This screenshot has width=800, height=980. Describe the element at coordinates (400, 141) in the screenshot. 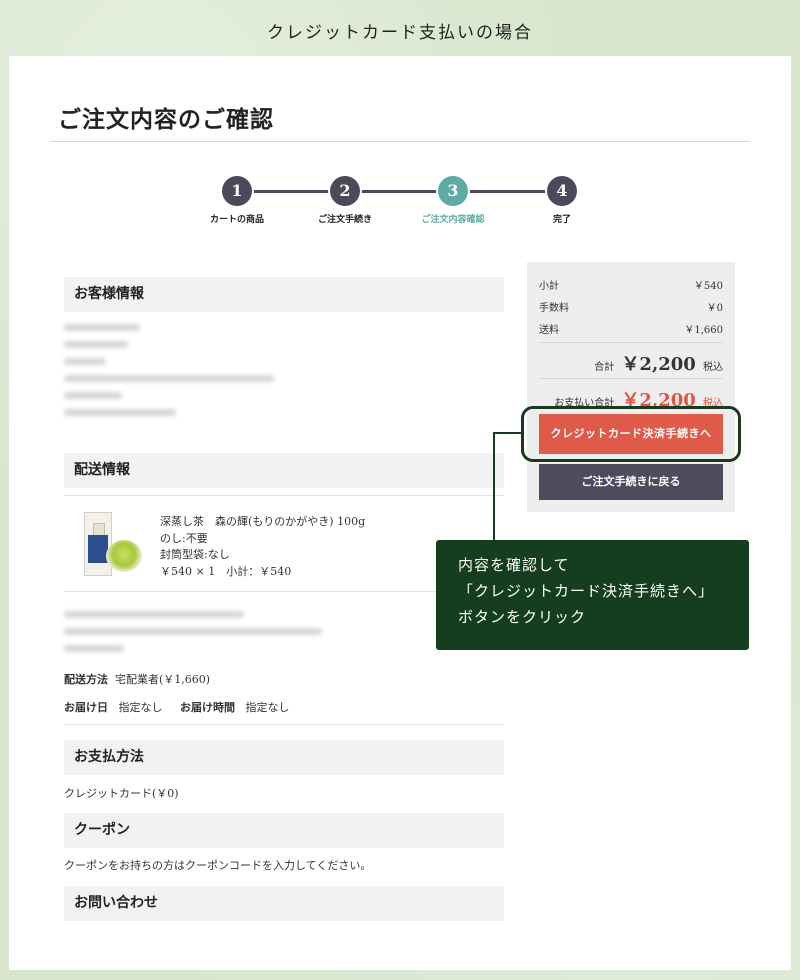

I see `title-divider` at that location.